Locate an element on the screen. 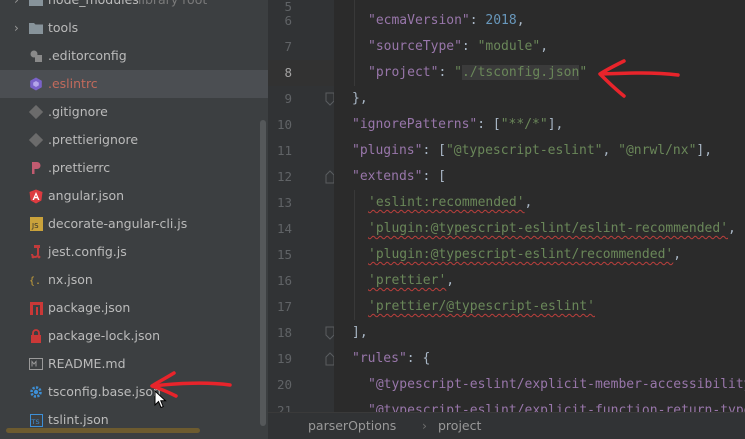 Image resolution: width=745 pixels, height=439 pixels. tree-item-node-modules: › node_modules library root is located at coordinates (134, 7).